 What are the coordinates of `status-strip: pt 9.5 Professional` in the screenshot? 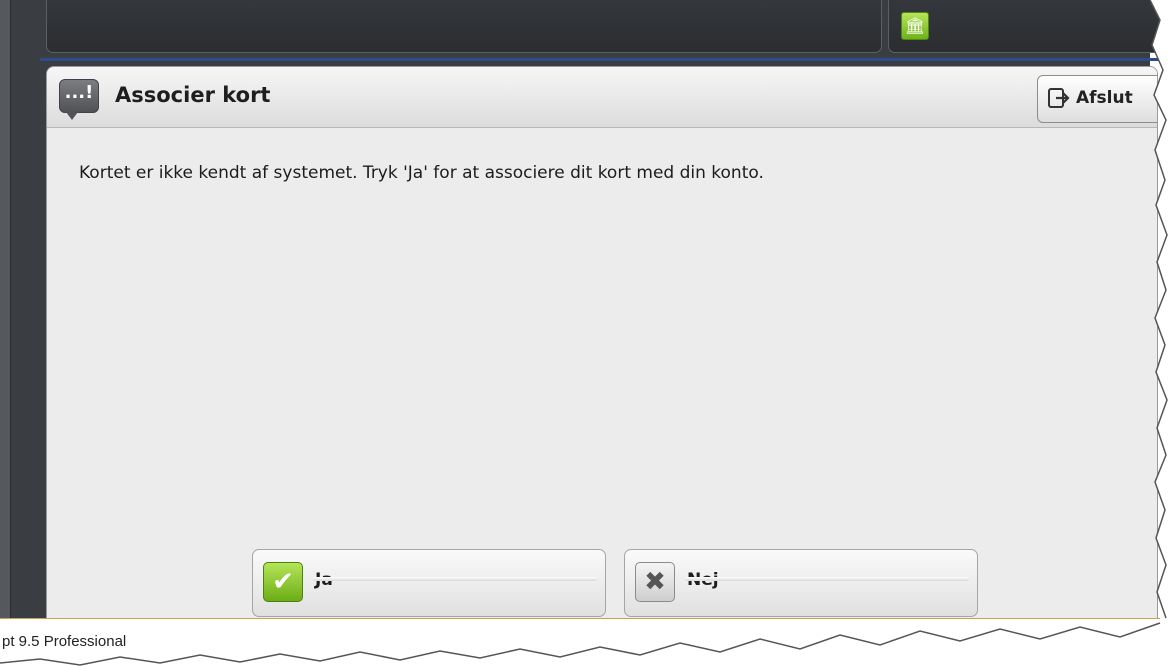 It's located at (586, 642).